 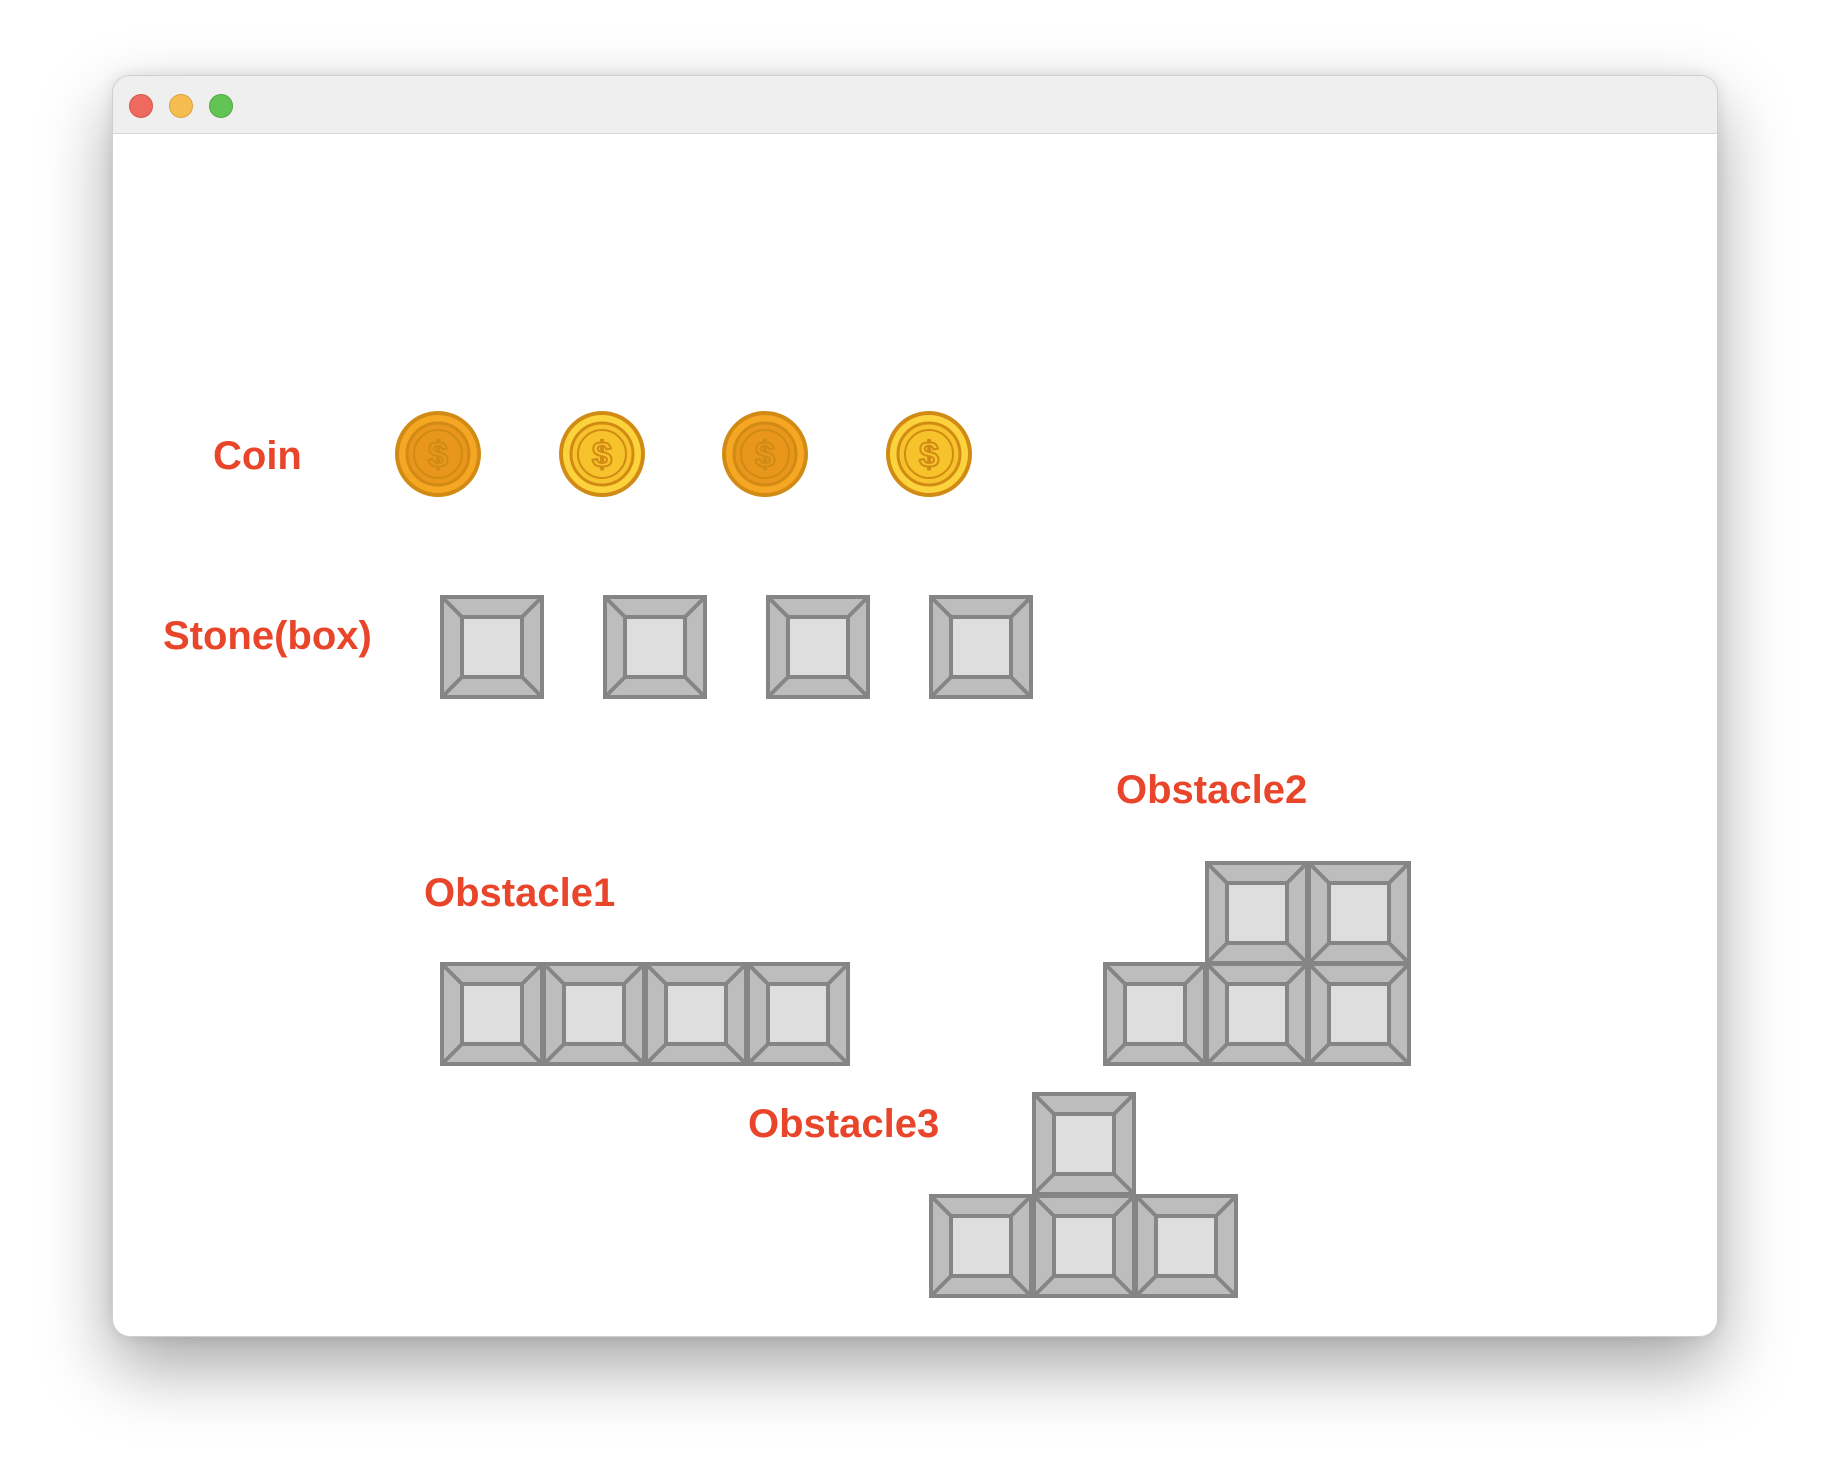 What do you see at coordinates (520, 893) in the screenshot?
I see `obstacle1-label: Obstacle1` at bounding box center [520, 893].